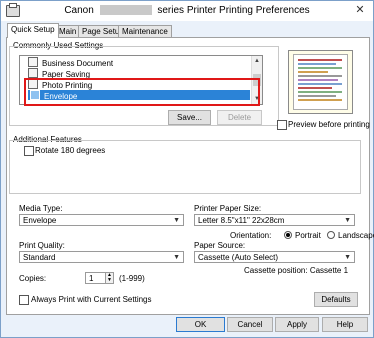  I want to click on preview-page, so click(320, 82).